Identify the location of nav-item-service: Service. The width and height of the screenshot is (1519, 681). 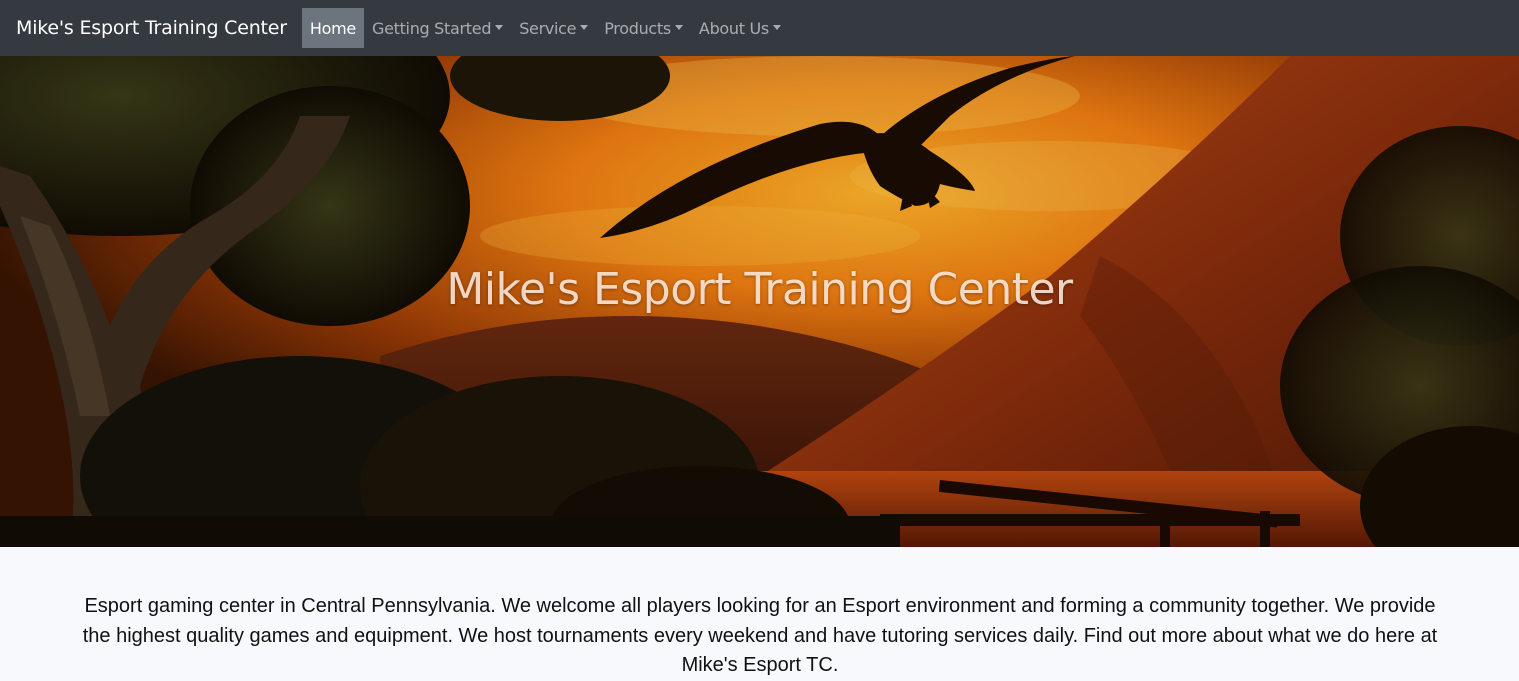
(553, 28).